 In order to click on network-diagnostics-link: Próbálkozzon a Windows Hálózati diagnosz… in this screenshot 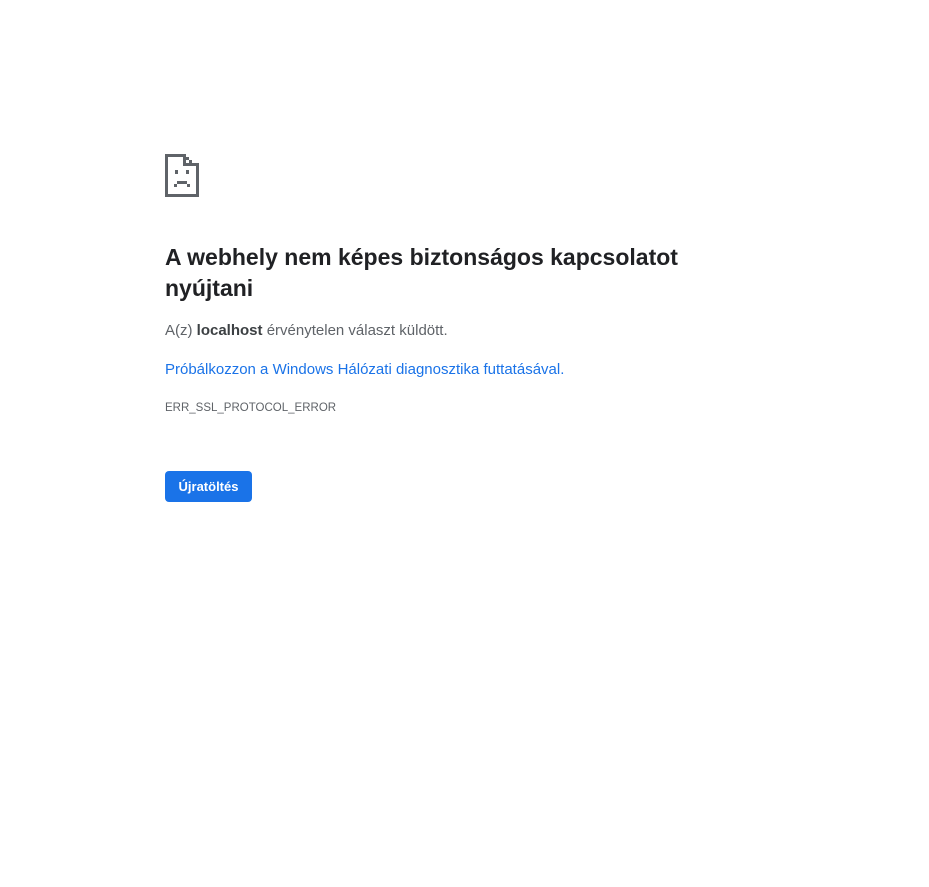, I will do `click(362, 369)`.